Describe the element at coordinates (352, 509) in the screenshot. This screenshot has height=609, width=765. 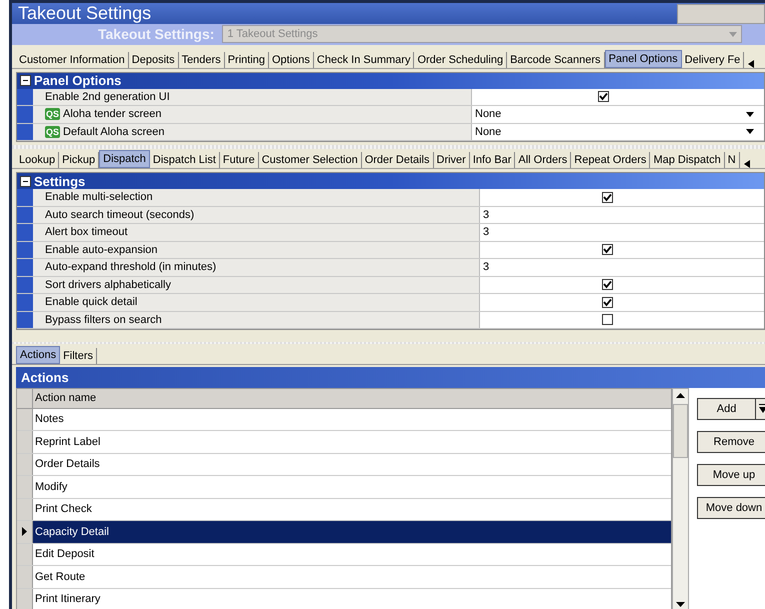
I see `table-cell: Print Check` at that location.